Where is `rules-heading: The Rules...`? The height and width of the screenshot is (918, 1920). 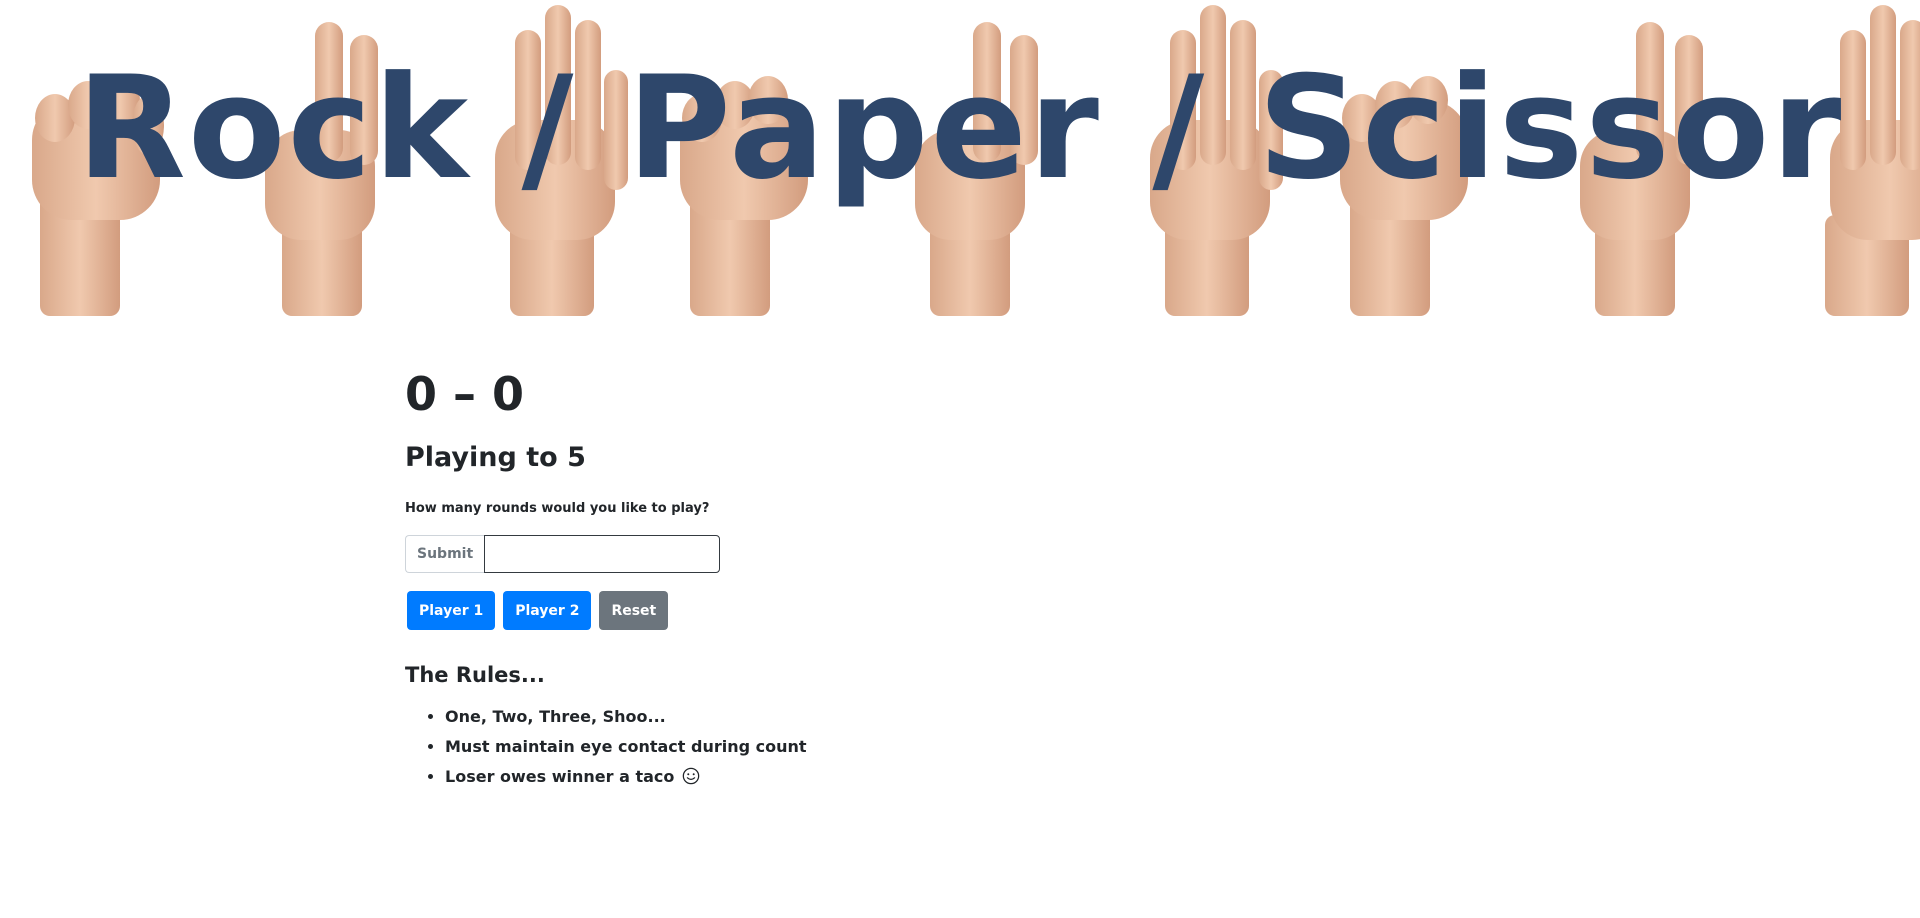
rules-heading: The Rules... is located at coordinates (475, 675).